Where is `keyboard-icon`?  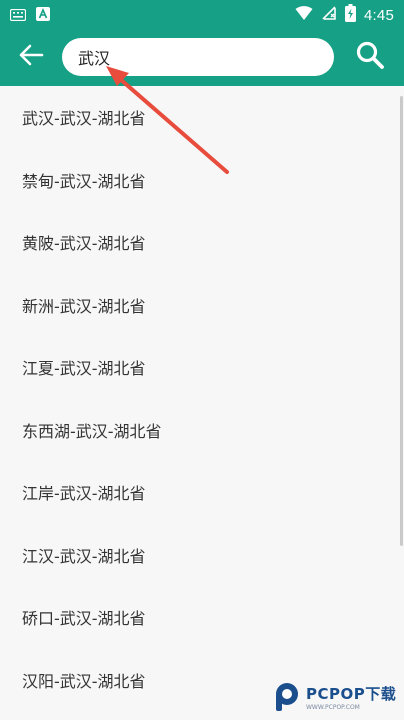 keyboard-icon is located at coordinates (18, 15).